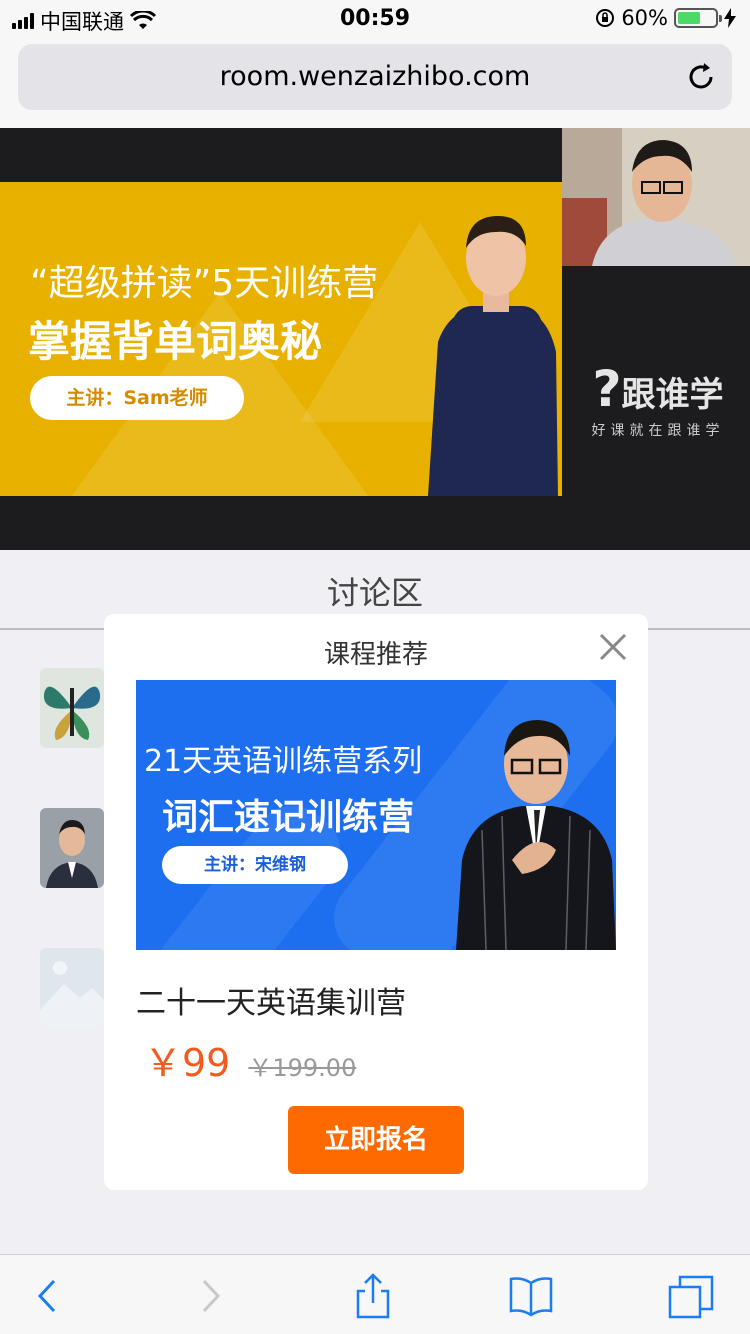  I want to click on address-bar: room.wenzaizhibo.com, so click(375, 77).